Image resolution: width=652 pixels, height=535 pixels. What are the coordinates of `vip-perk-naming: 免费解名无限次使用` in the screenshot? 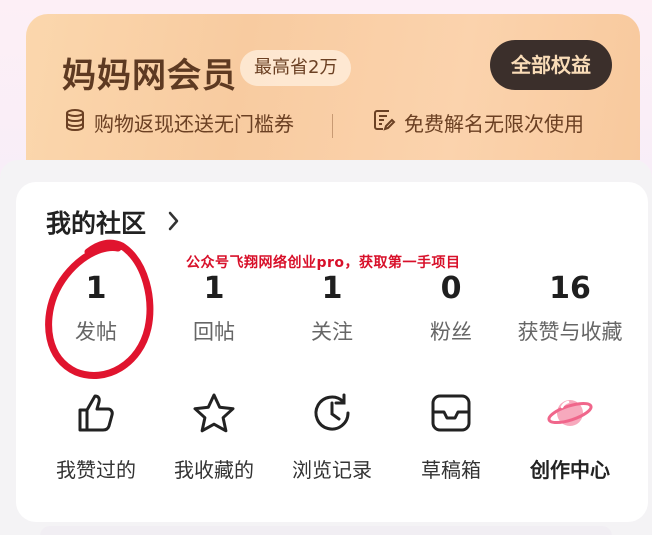 It's located at (478, 122).